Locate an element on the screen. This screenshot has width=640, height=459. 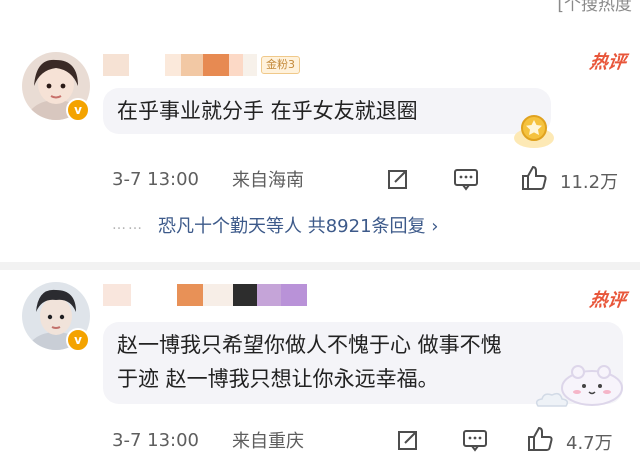
replies-link: …… 恐凡十个勤天等人 共8921条回复 › is located at coordinates (275, 225).